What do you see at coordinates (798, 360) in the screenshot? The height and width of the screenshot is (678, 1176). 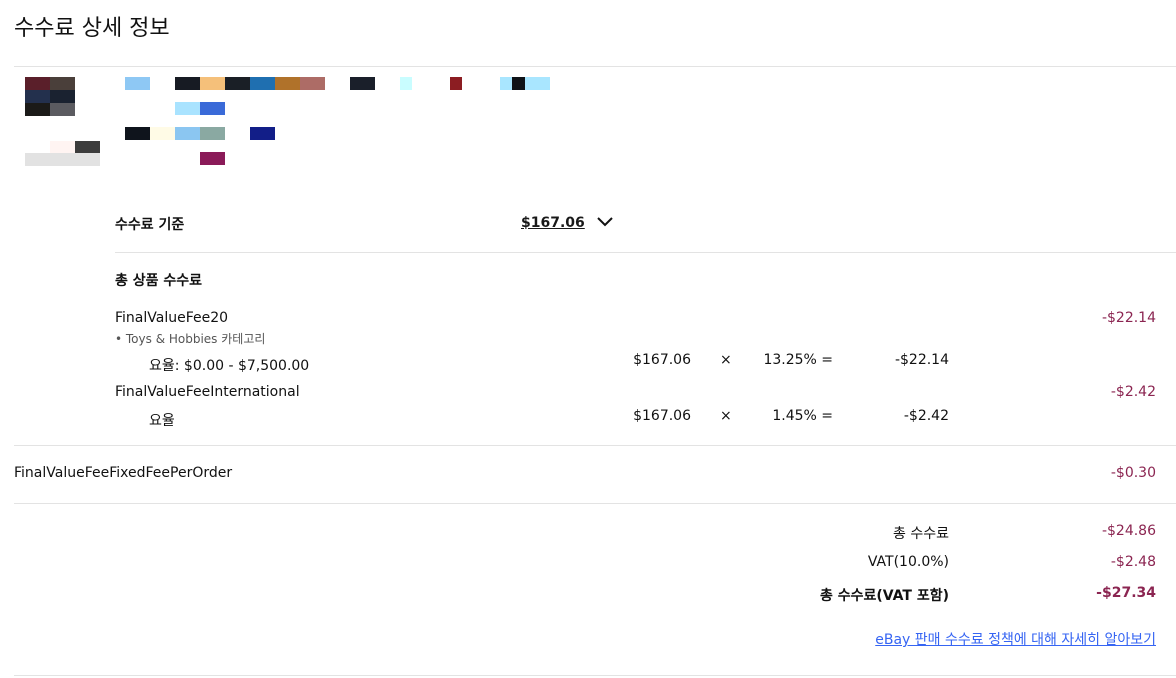 I see `fee-rate-percent: 13.25% =` at bounding box center [798, 360].